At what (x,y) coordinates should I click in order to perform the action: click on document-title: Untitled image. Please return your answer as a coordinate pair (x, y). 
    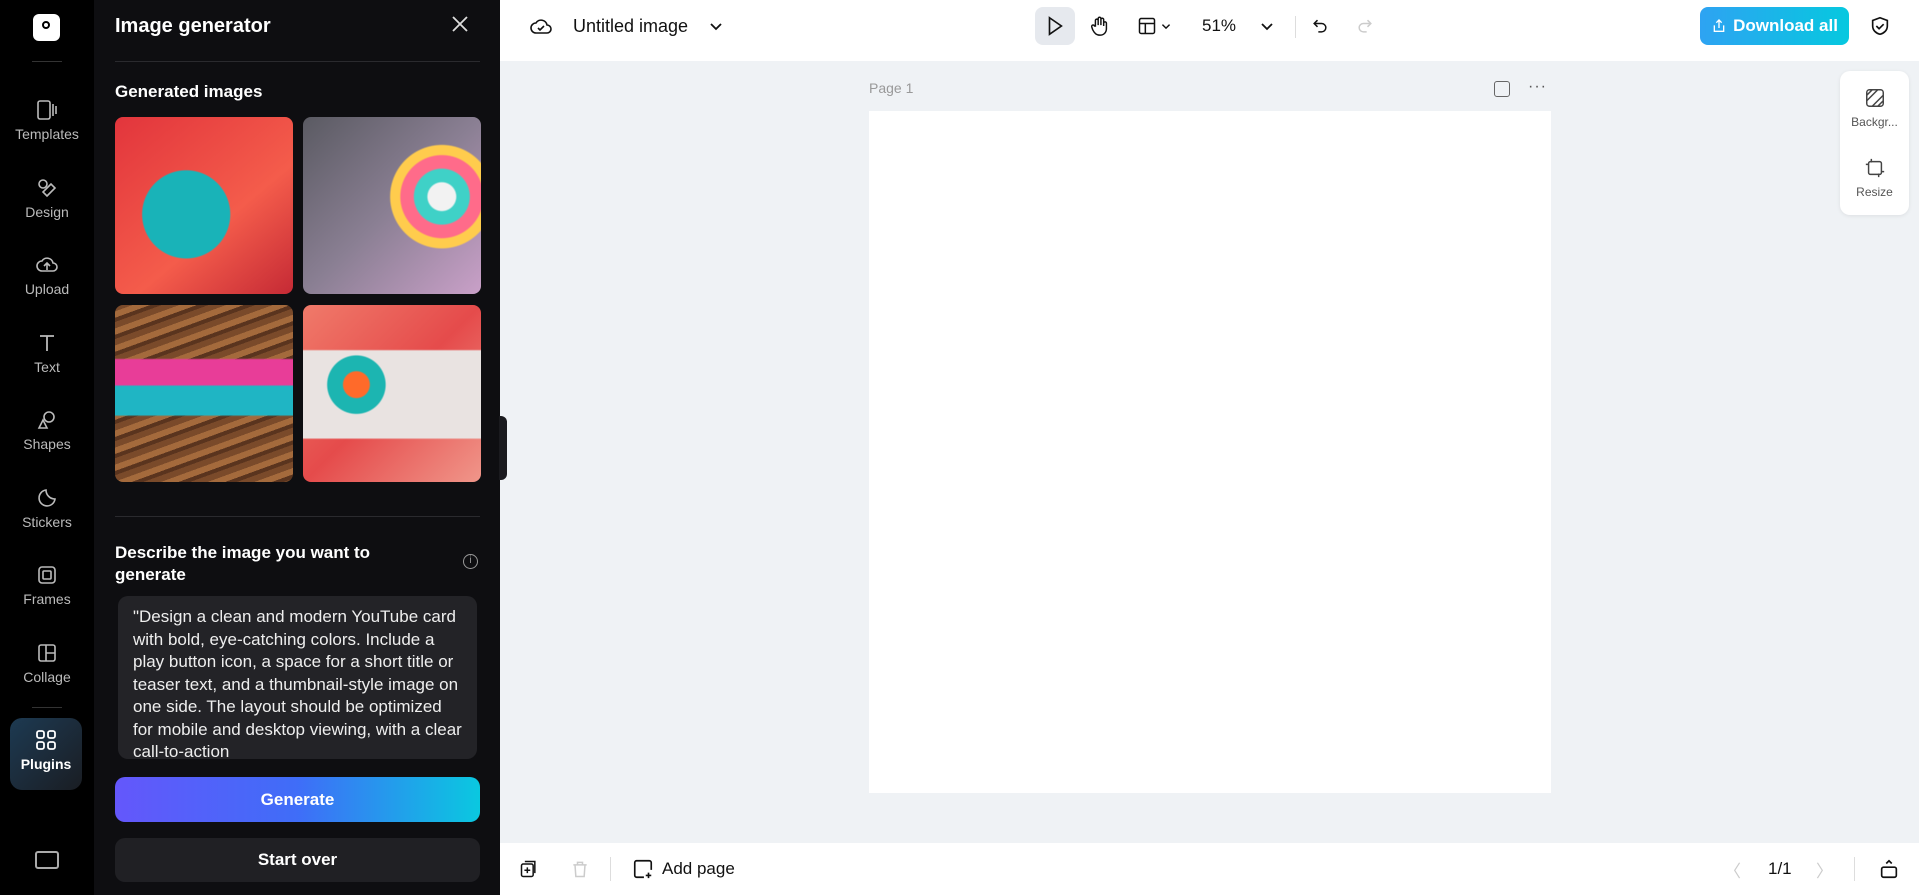
    Looking at the image, I should click on (630, 26).